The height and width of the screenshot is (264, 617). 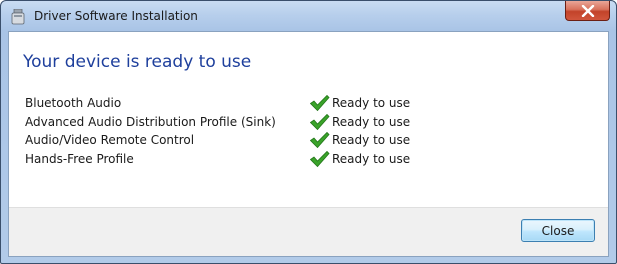 What do you see at coordinates (137, 62) in the screenshot?
I see `page-title: Your device is ready to use` at bounding box center [137, 62].